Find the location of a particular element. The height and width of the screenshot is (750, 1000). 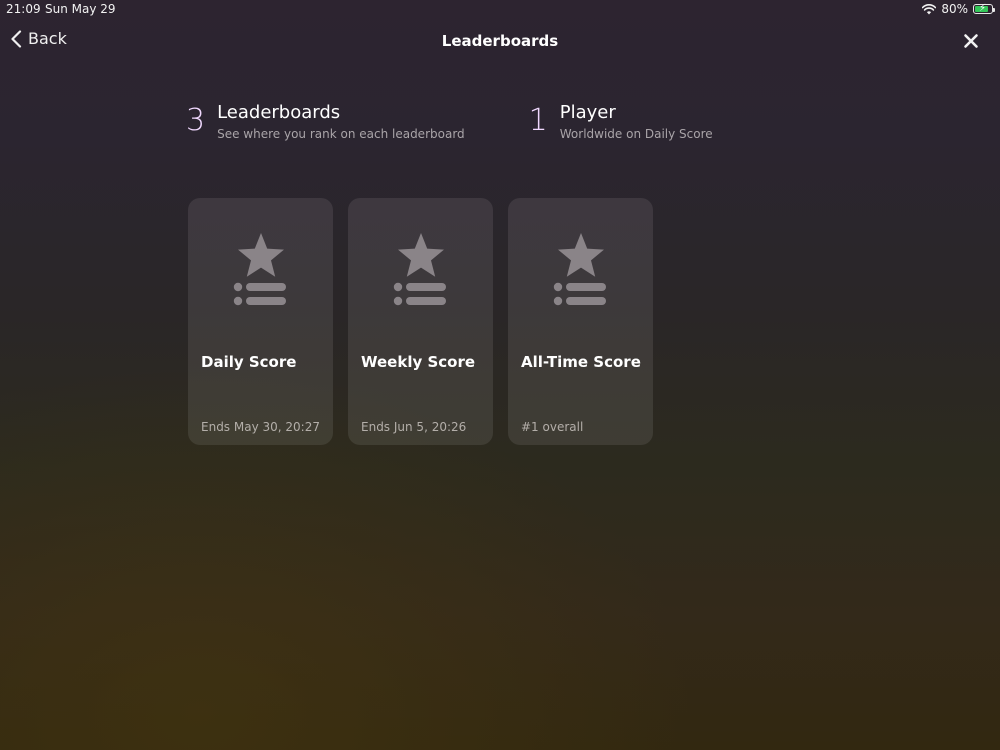

card-title: Weekly Score is located at coordinates (418, 362).